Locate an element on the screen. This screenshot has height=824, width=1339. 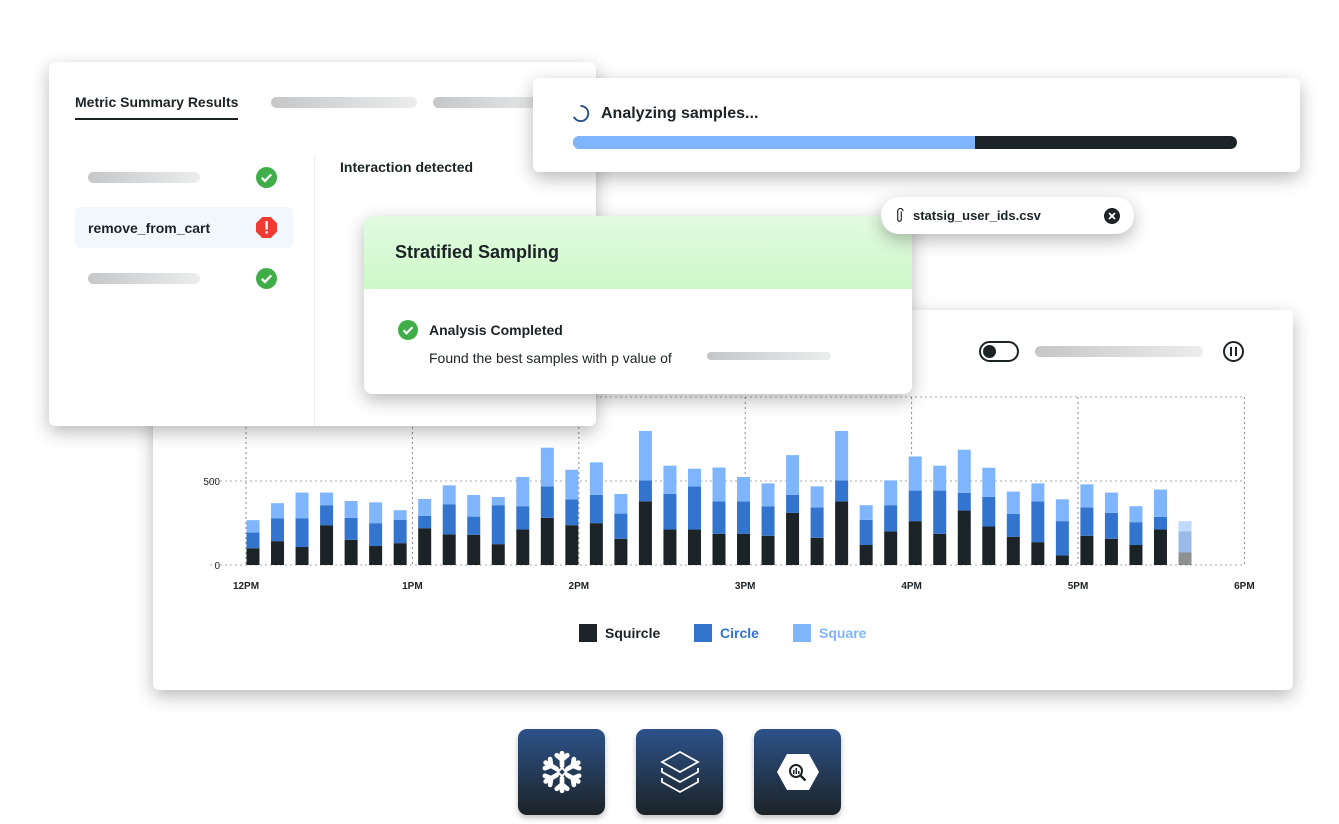
alert-octagon-icon is located at coordinates (266, 227).